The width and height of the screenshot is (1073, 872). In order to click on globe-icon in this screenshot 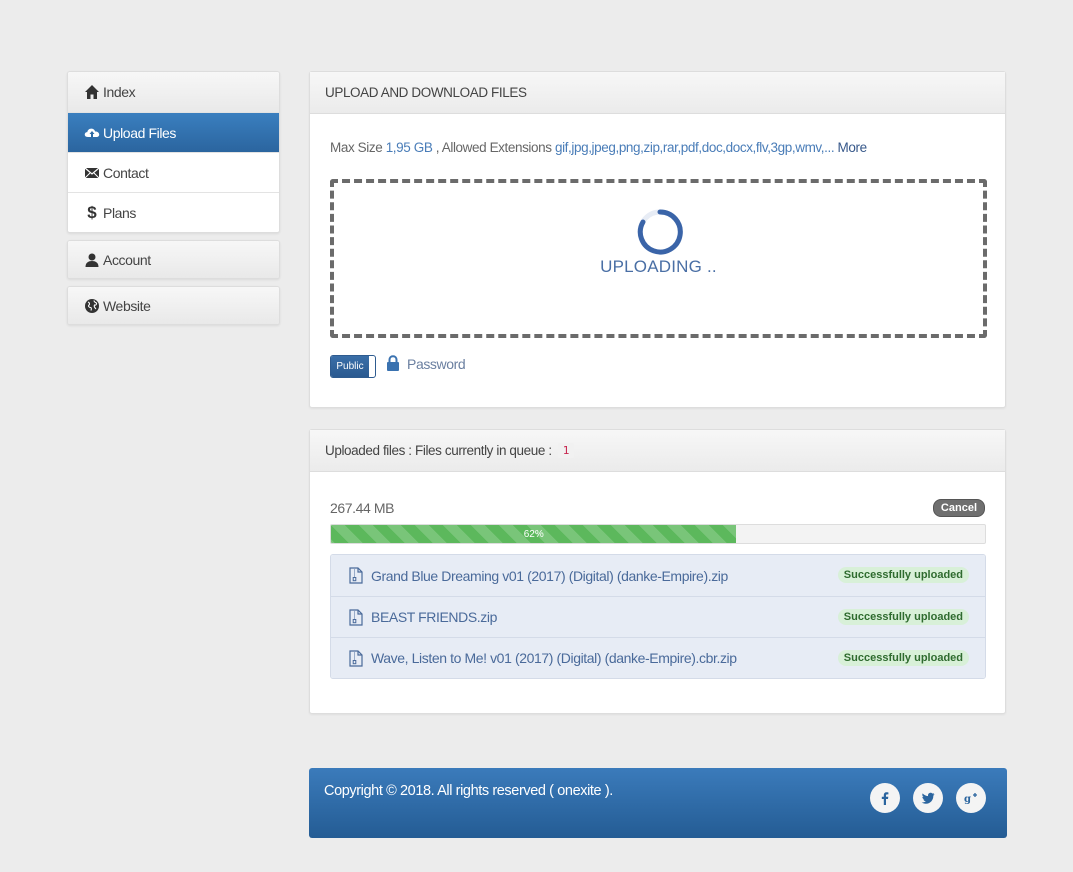, I will do `click(92, 306)`.